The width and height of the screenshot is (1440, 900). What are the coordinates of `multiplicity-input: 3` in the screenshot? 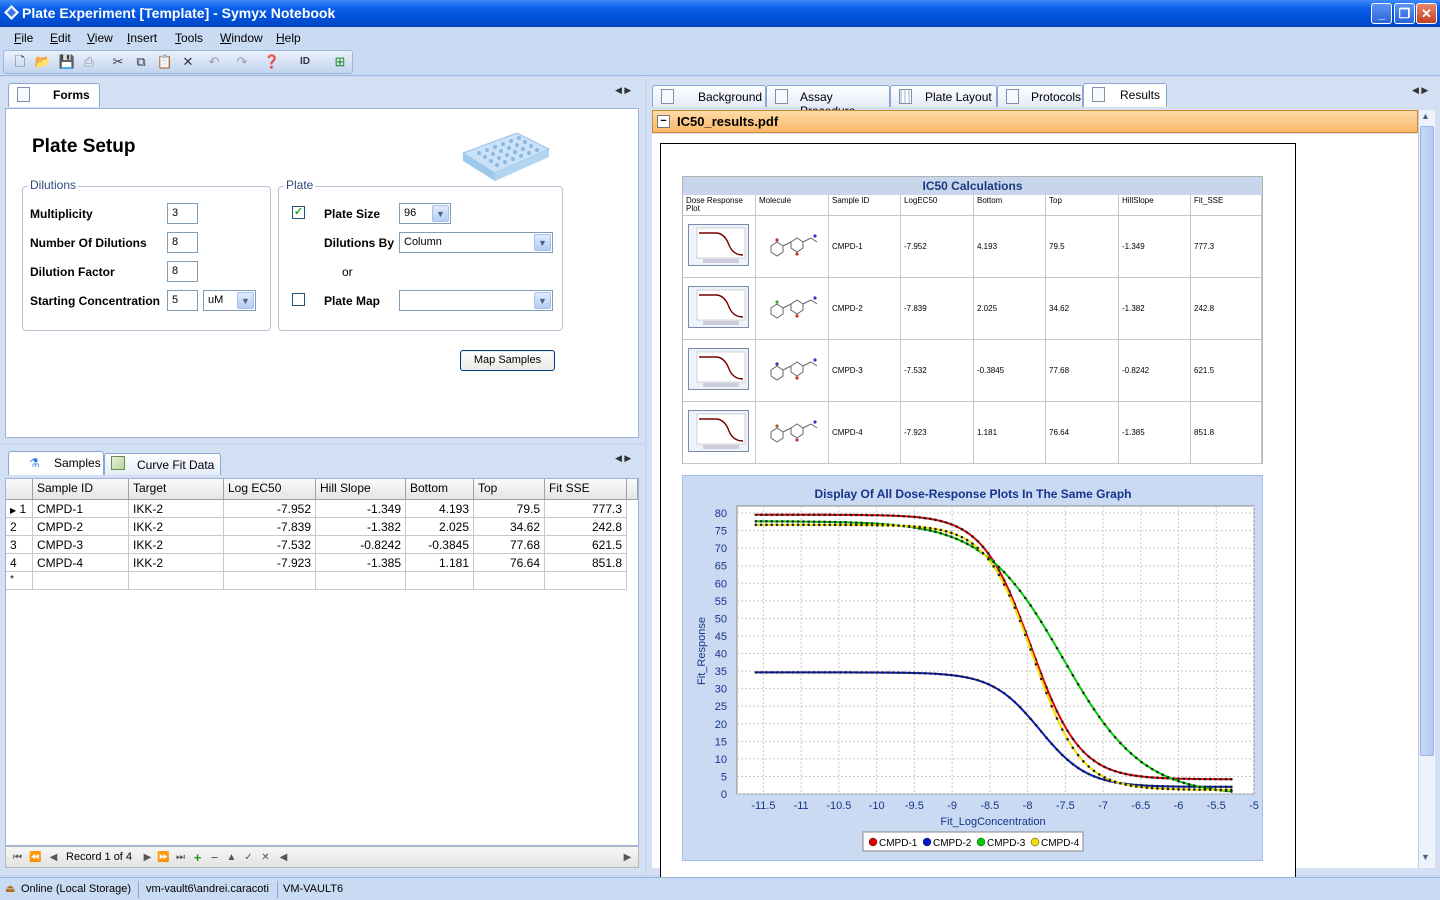 It's located at (182, 213).